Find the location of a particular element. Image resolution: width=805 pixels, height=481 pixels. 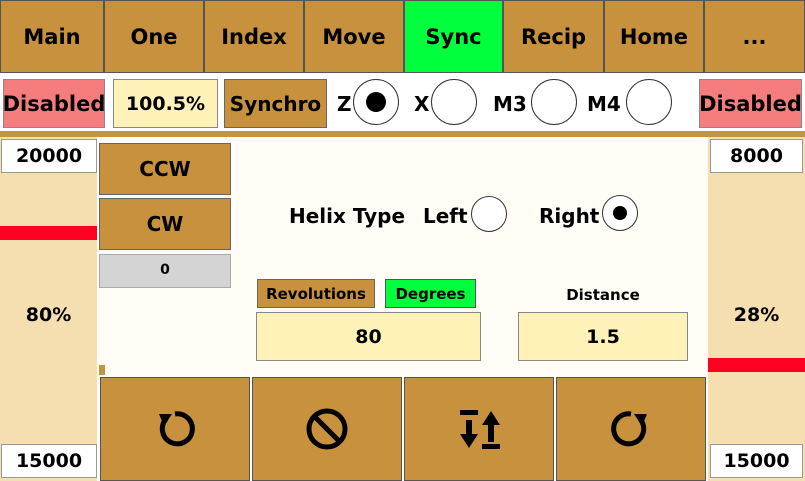

speed-percent-field: 100.5% is located at coordinates (165, 103).